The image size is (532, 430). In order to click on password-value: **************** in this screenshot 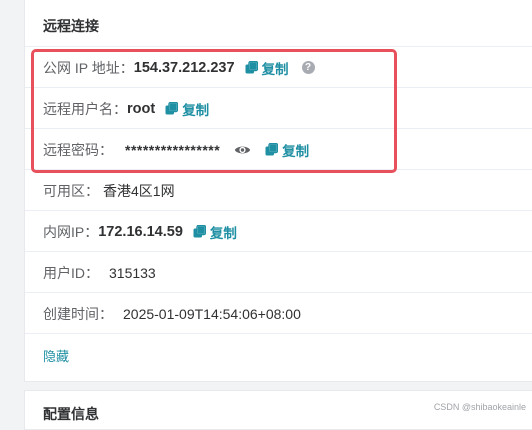, I will do `click(173, 149)`.